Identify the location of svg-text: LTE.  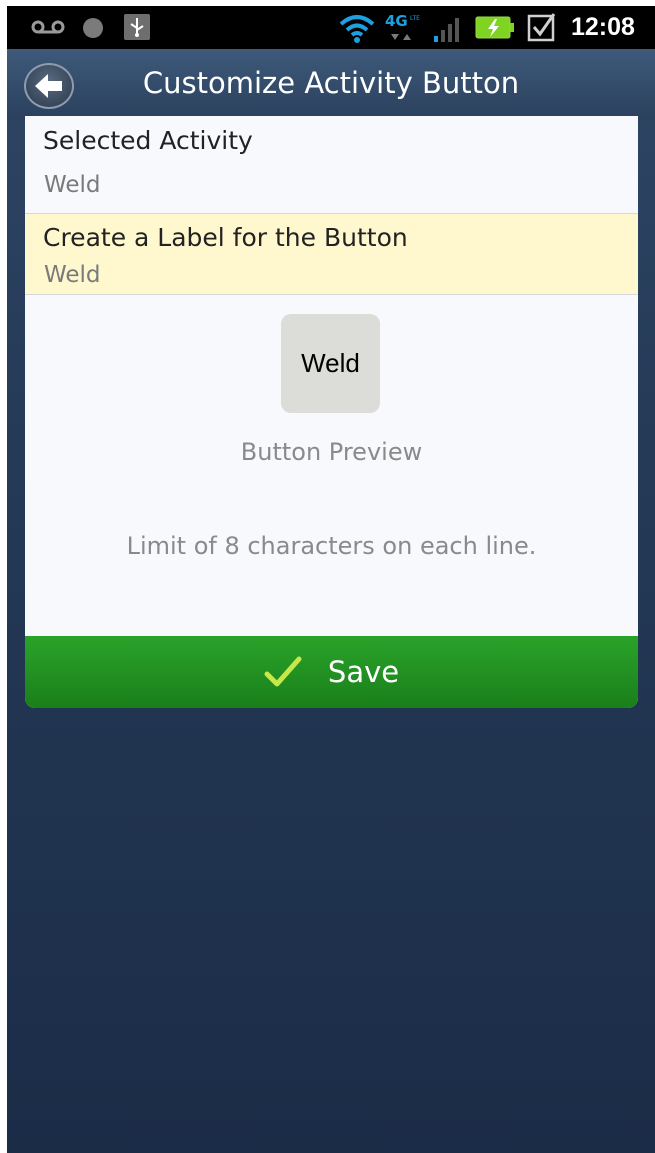
(415, 18).